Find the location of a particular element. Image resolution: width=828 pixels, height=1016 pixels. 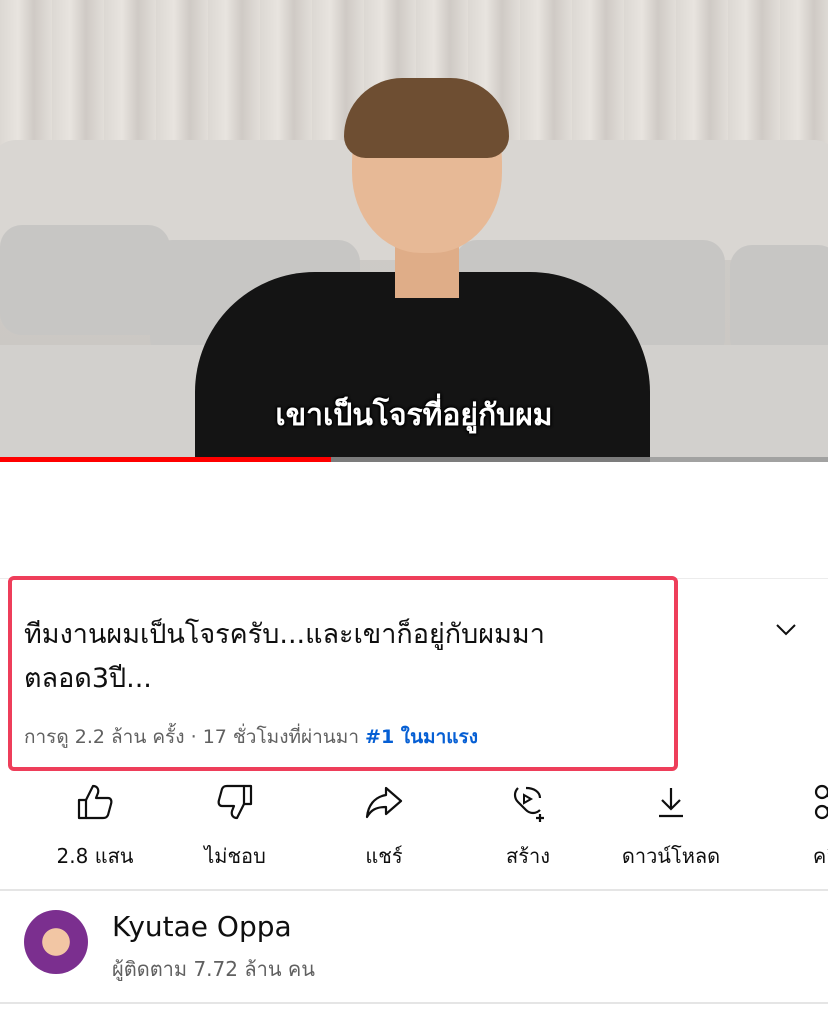

thumbs-down-icon is located at coordinates (235, 802).